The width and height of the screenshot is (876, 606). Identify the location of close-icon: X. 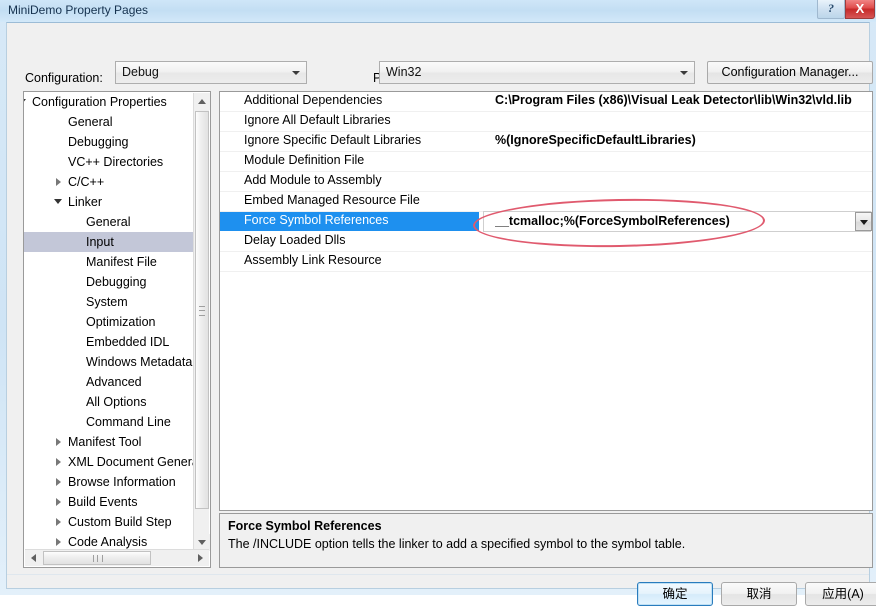
(860, 8).